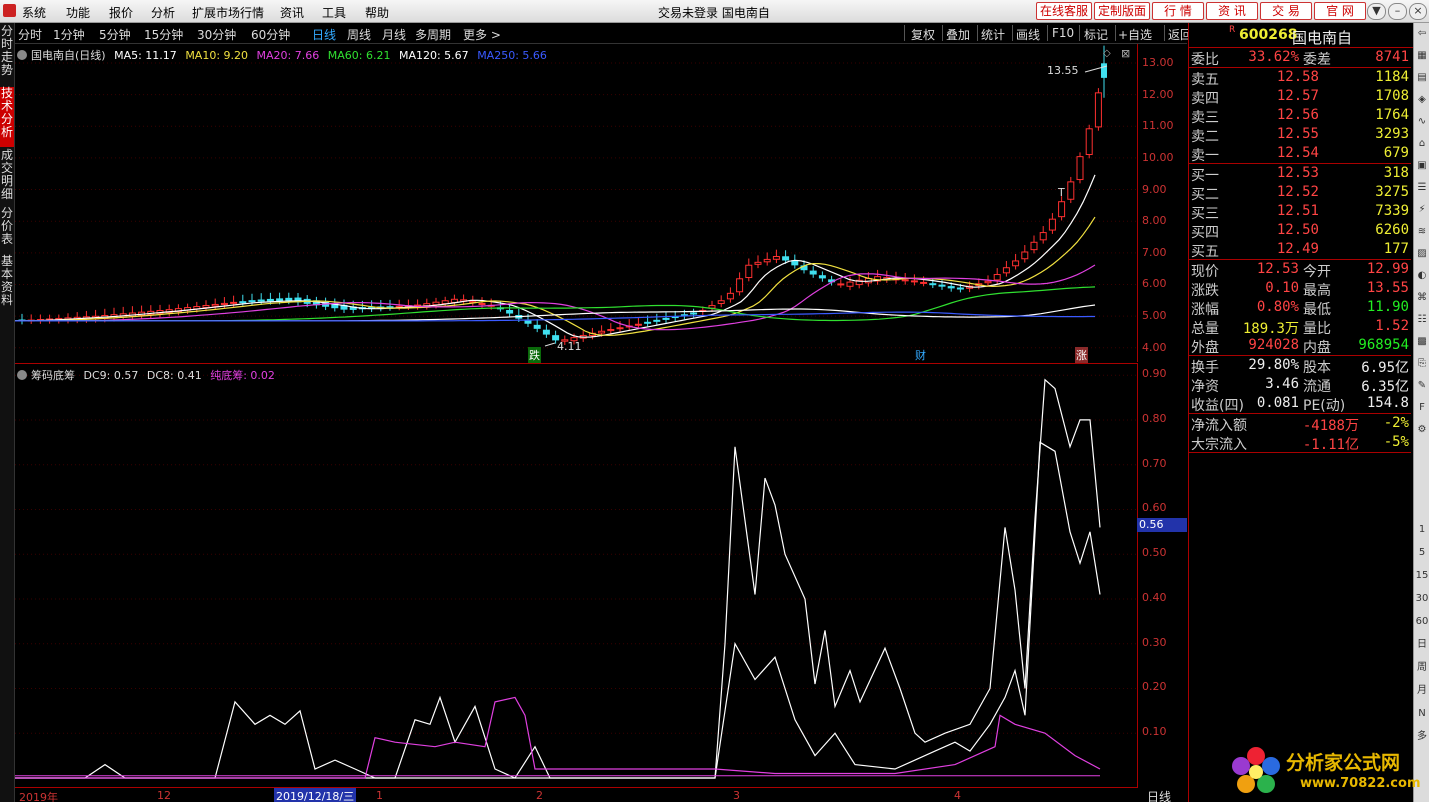 Image resolution: width=1429 pixels, height=802 pixels. What do you see at coordinates (7, 117) in the screenshot?
I see `tab-technical-analysis: 技术分析` at bounding box center [7, 117].